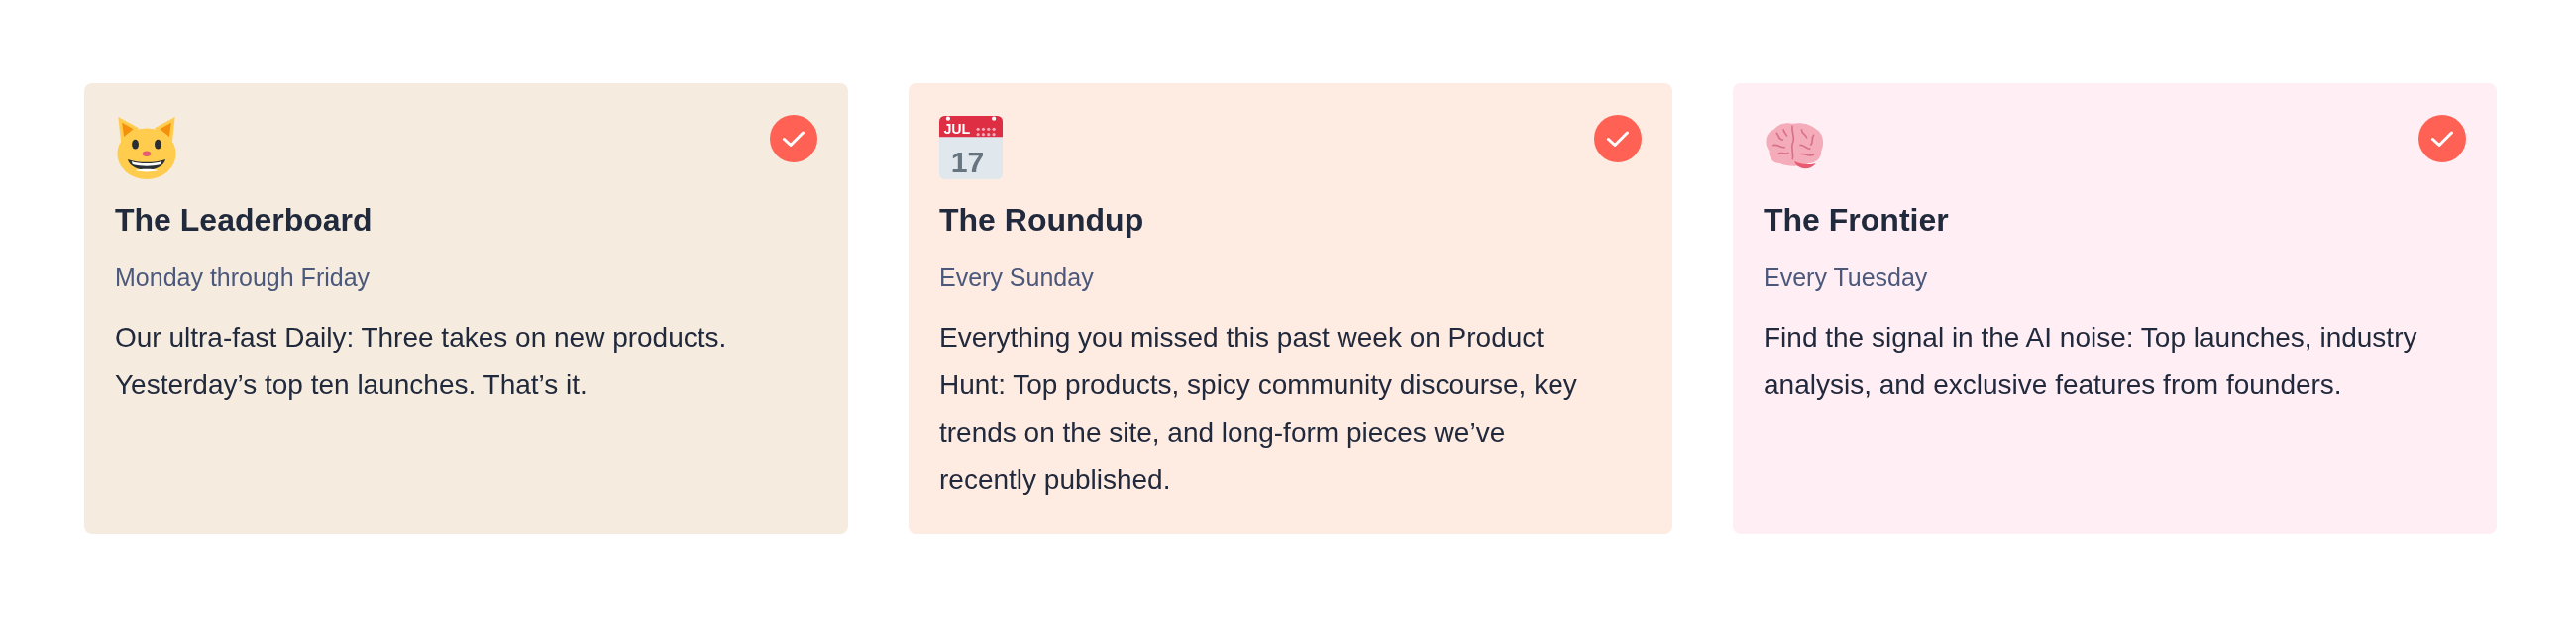 The height and width of the screenshot is (618, 2576). Describe the element at coordinates (1847, 277) in the screenshot. I see `newsletter-schedule: Every Tuesday` at that location.